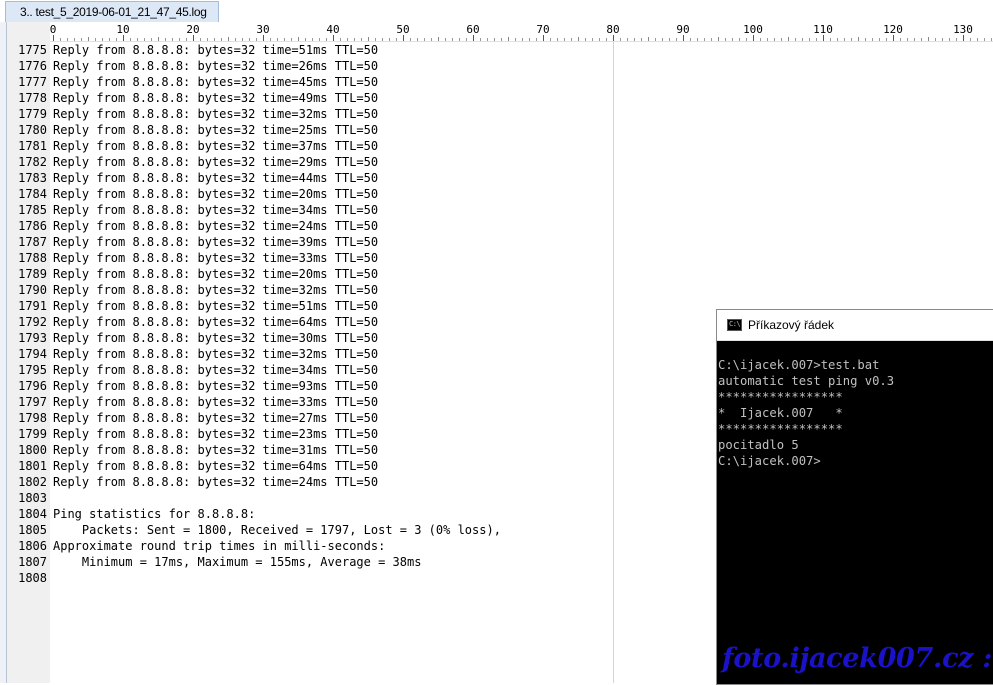 Image resolution: width=993 pixels, height=685 pixels. What do you see at coordinates (32, 338) in the screenshot?
I see `line-number: 1793` at bounding box center [32, 338].